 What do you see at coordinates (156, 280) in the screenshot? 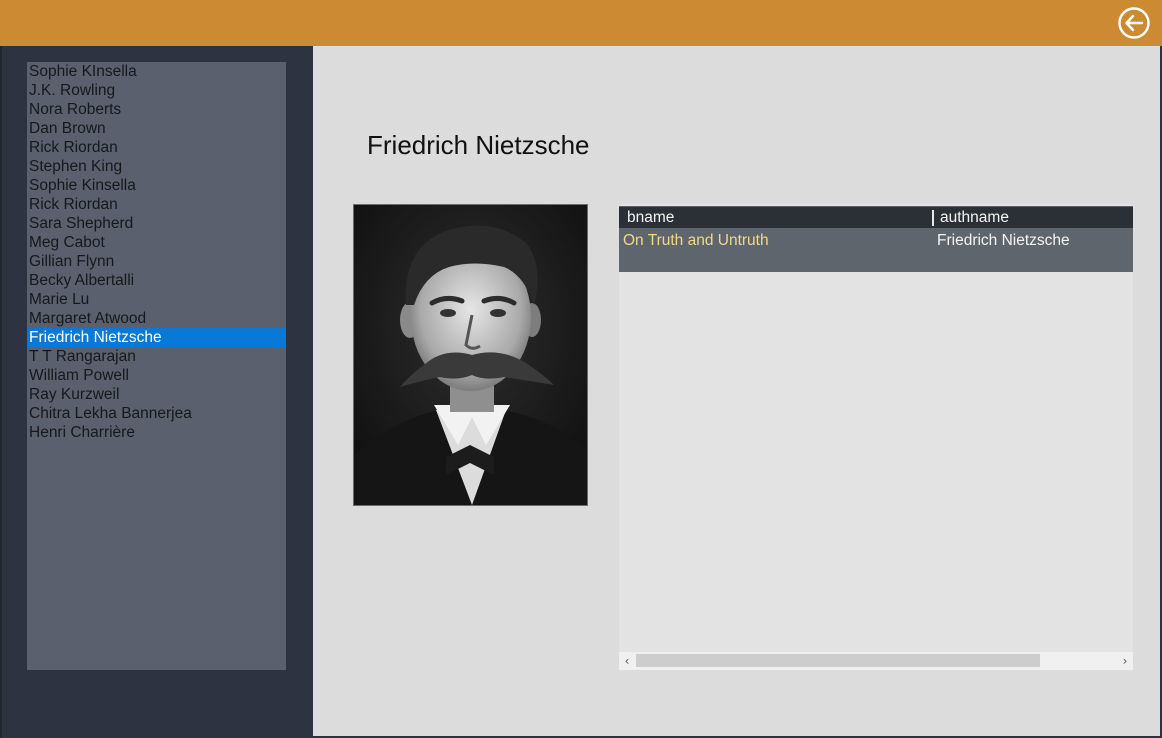
I see `author-list-item: Becky Albertalli` at bounding box center [156, 280].